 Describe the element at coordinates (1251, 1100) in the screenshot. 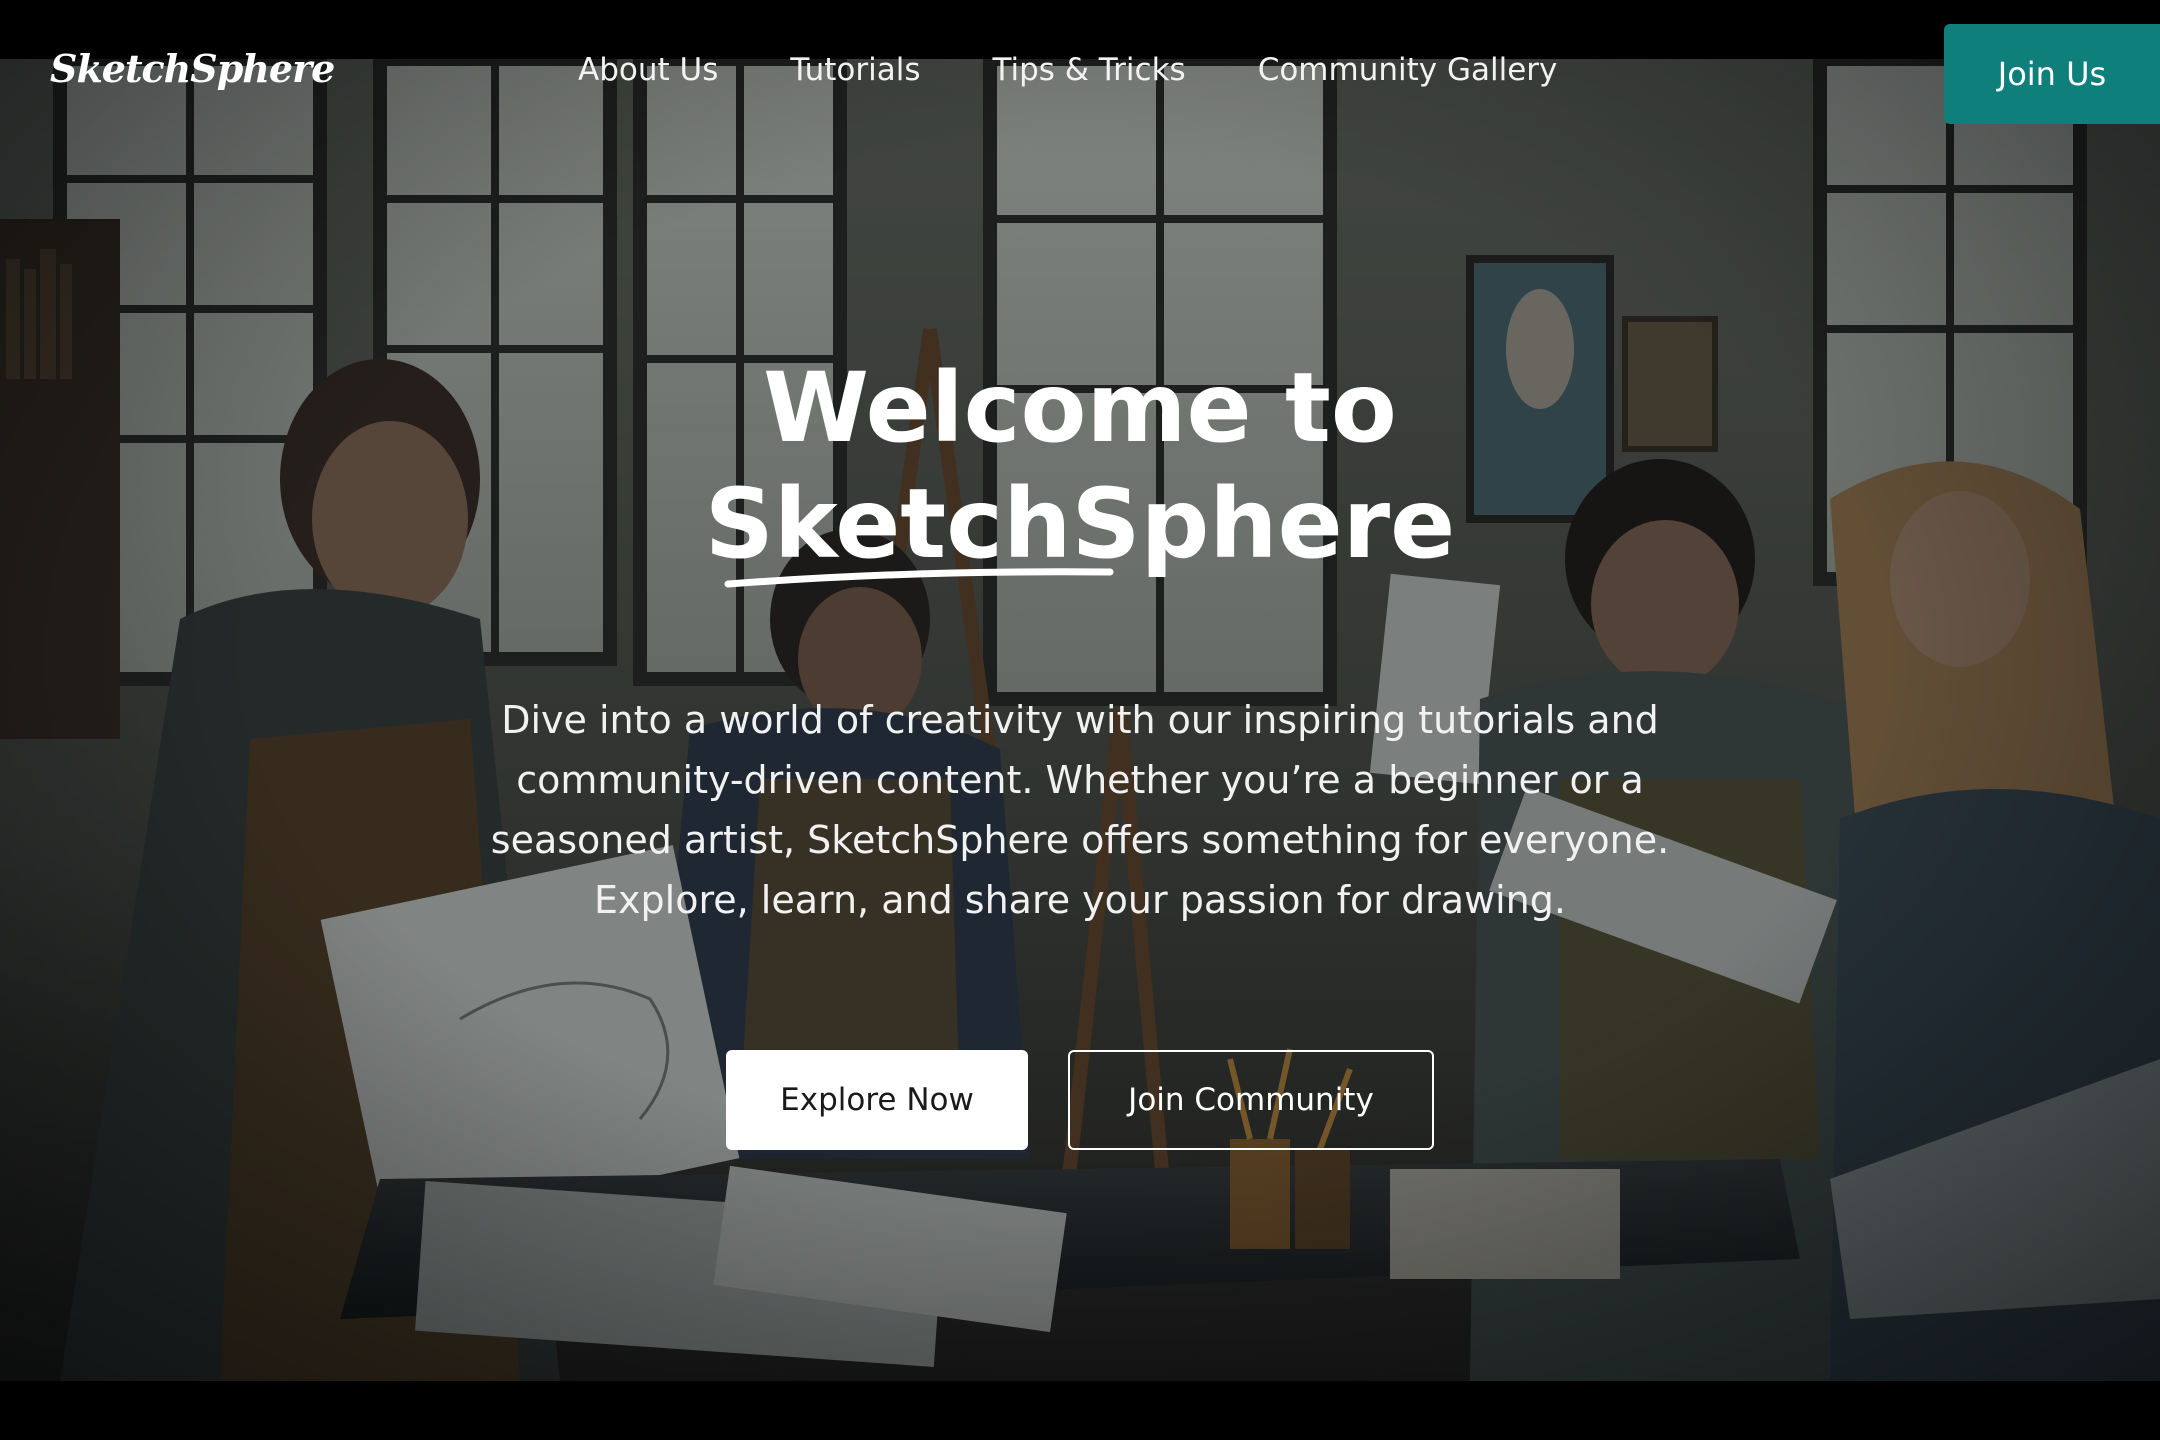

I see `join-community-button: Join Community` at that location.